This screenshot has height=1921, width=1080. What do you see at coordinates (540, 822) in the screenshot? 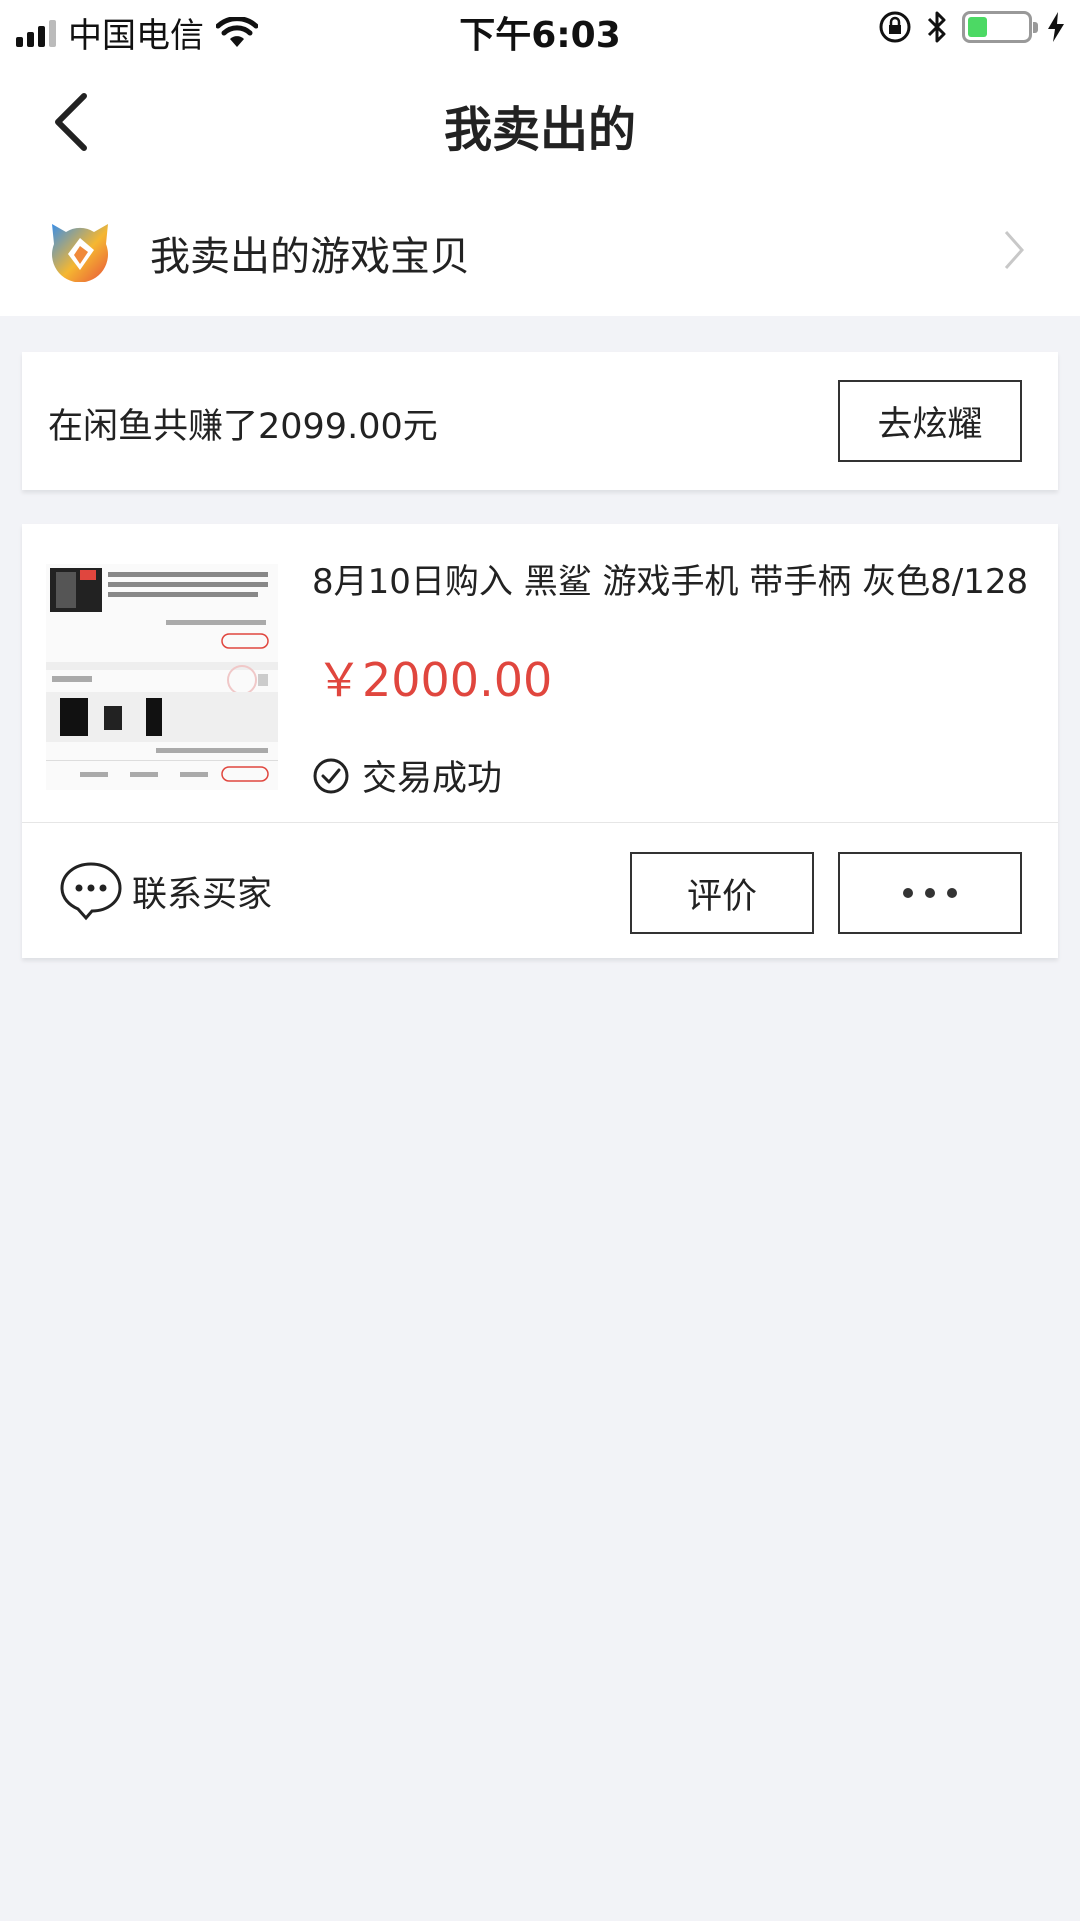
I see `divider` at bounding box center [540, 822].